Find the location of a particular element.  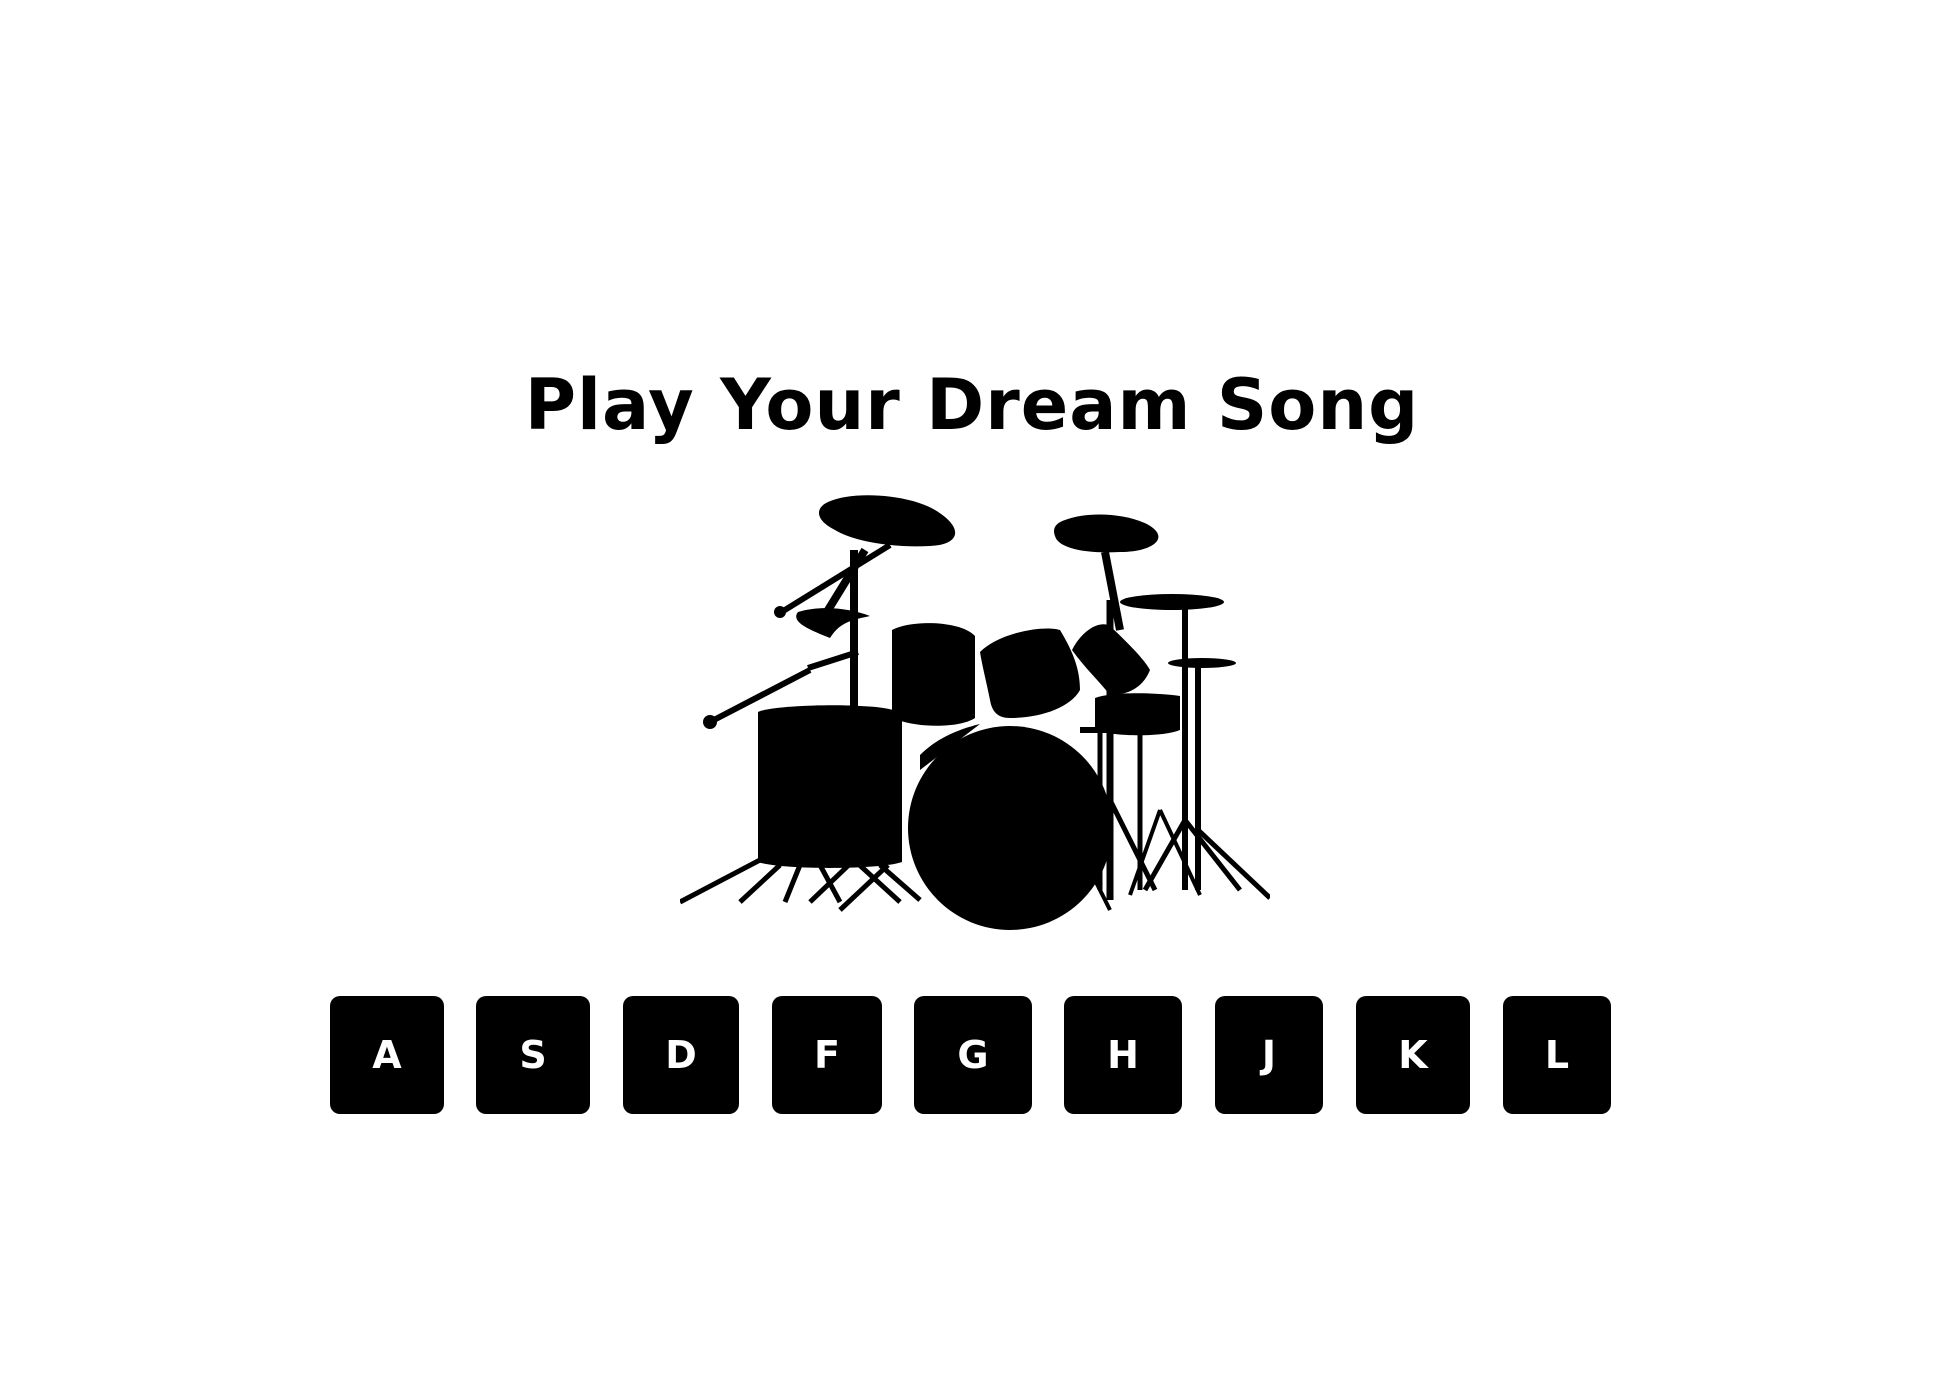

drum-key-k: K is located at coordinates (1413, 1055).